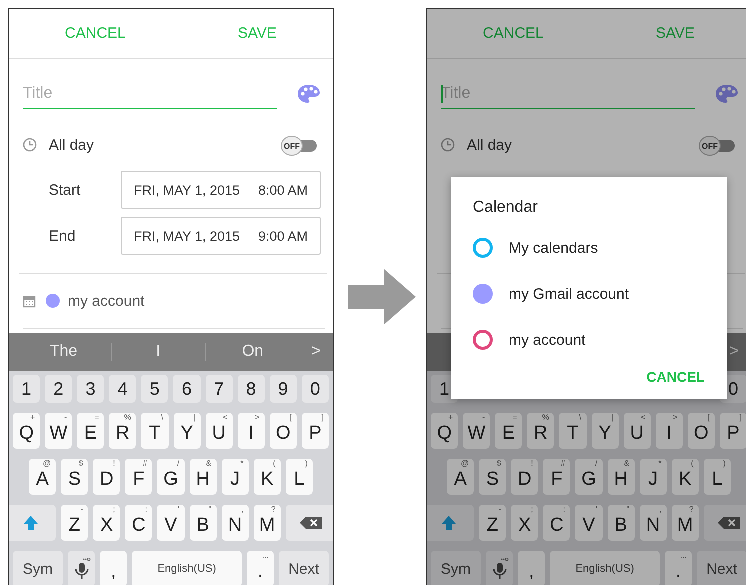  Describe the element at coordinates (448, 145) in the screenshot. I see `clock-icon` at that location.